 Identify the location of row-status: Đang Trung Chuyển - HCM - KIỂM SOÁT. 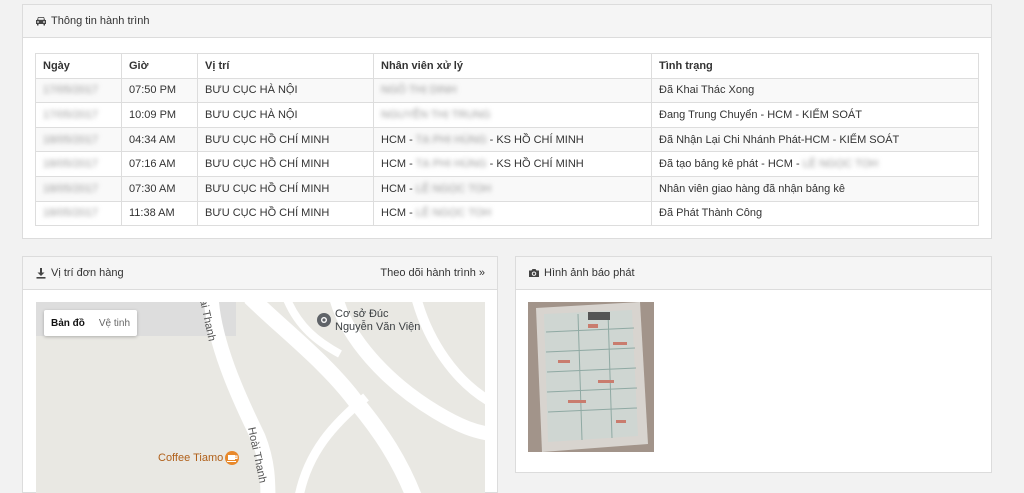
(815, 115).